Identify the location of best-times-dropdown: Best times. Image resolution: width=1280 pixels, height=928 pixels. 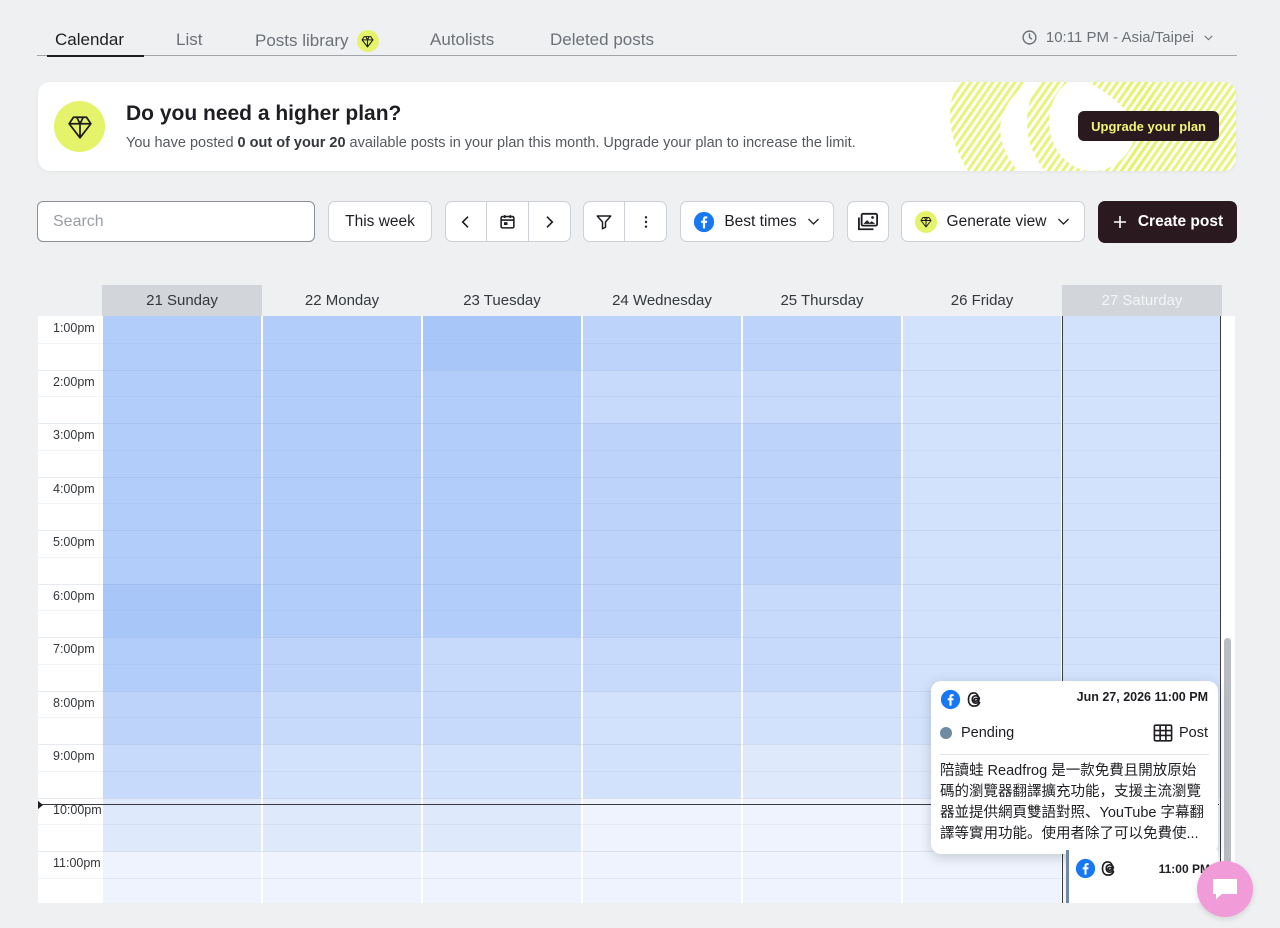
(757, 221).